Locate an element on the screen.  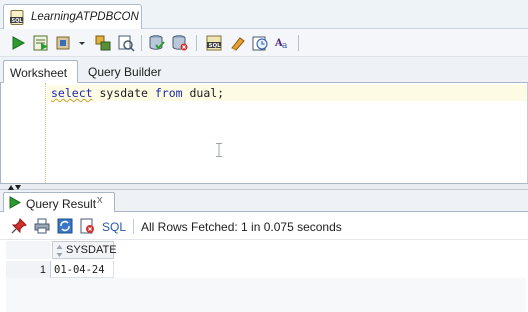
refresh-icon is located at coordinates (65, 226).